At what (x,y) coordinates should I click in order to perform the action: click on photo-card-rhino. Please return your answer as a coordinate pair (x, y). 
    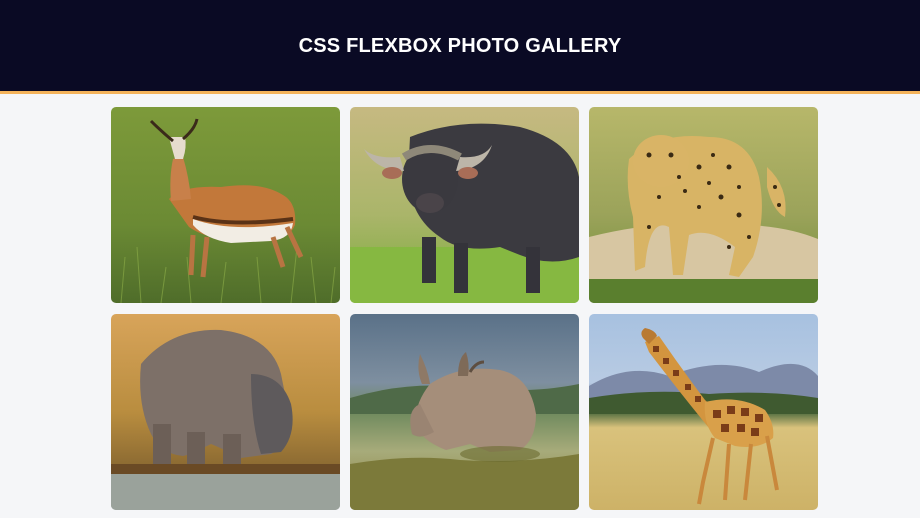
    Looking at the image, I should click on (464, 412).